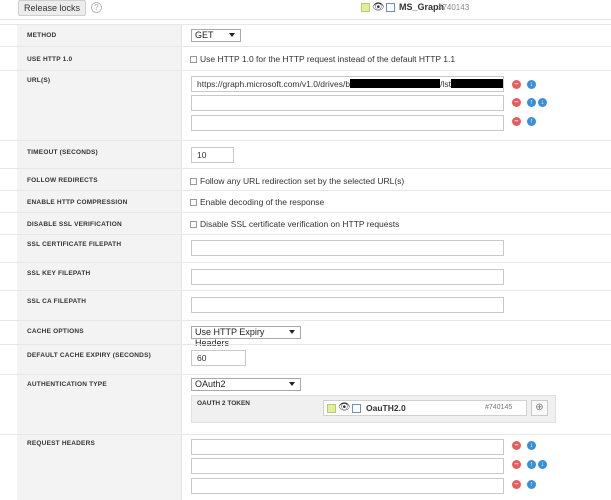 This screenshot has height=500, width=611. What do you see at coordinates (218, 358) in the screenshot?
I see `cache-expiry-input: 60` at bounding box center [218, 358].